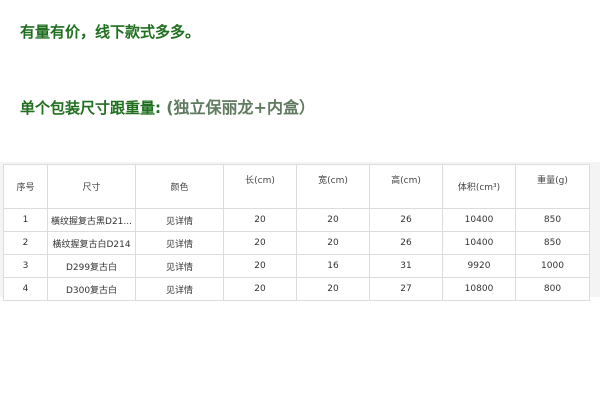  I want to click on cell-volume: 10800, so click(479, 289).